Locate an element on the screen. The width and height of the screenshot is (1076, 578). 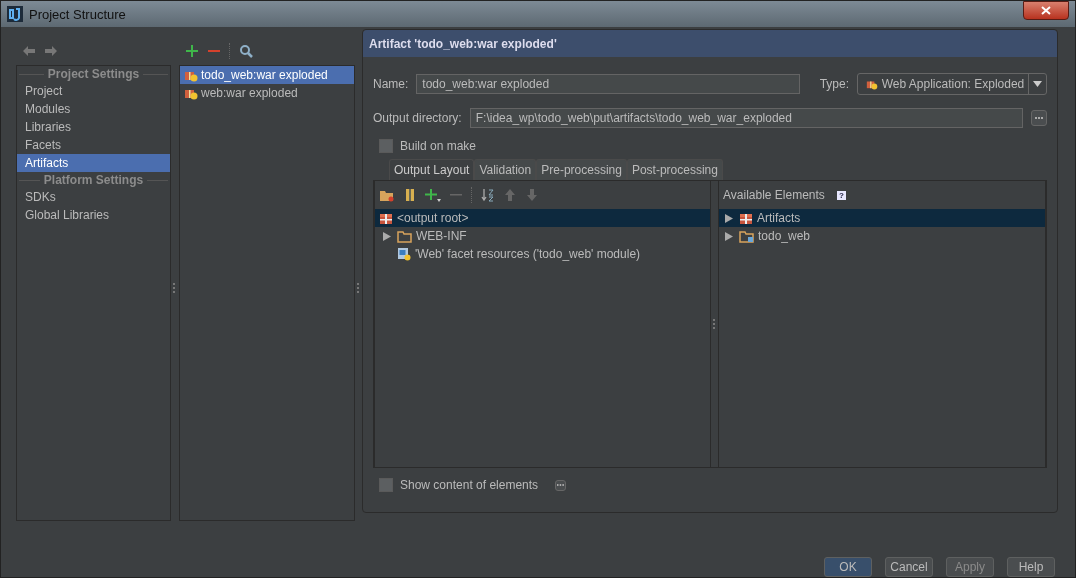
artifact-item: web:war exploded is located at coordinates (267, 93).